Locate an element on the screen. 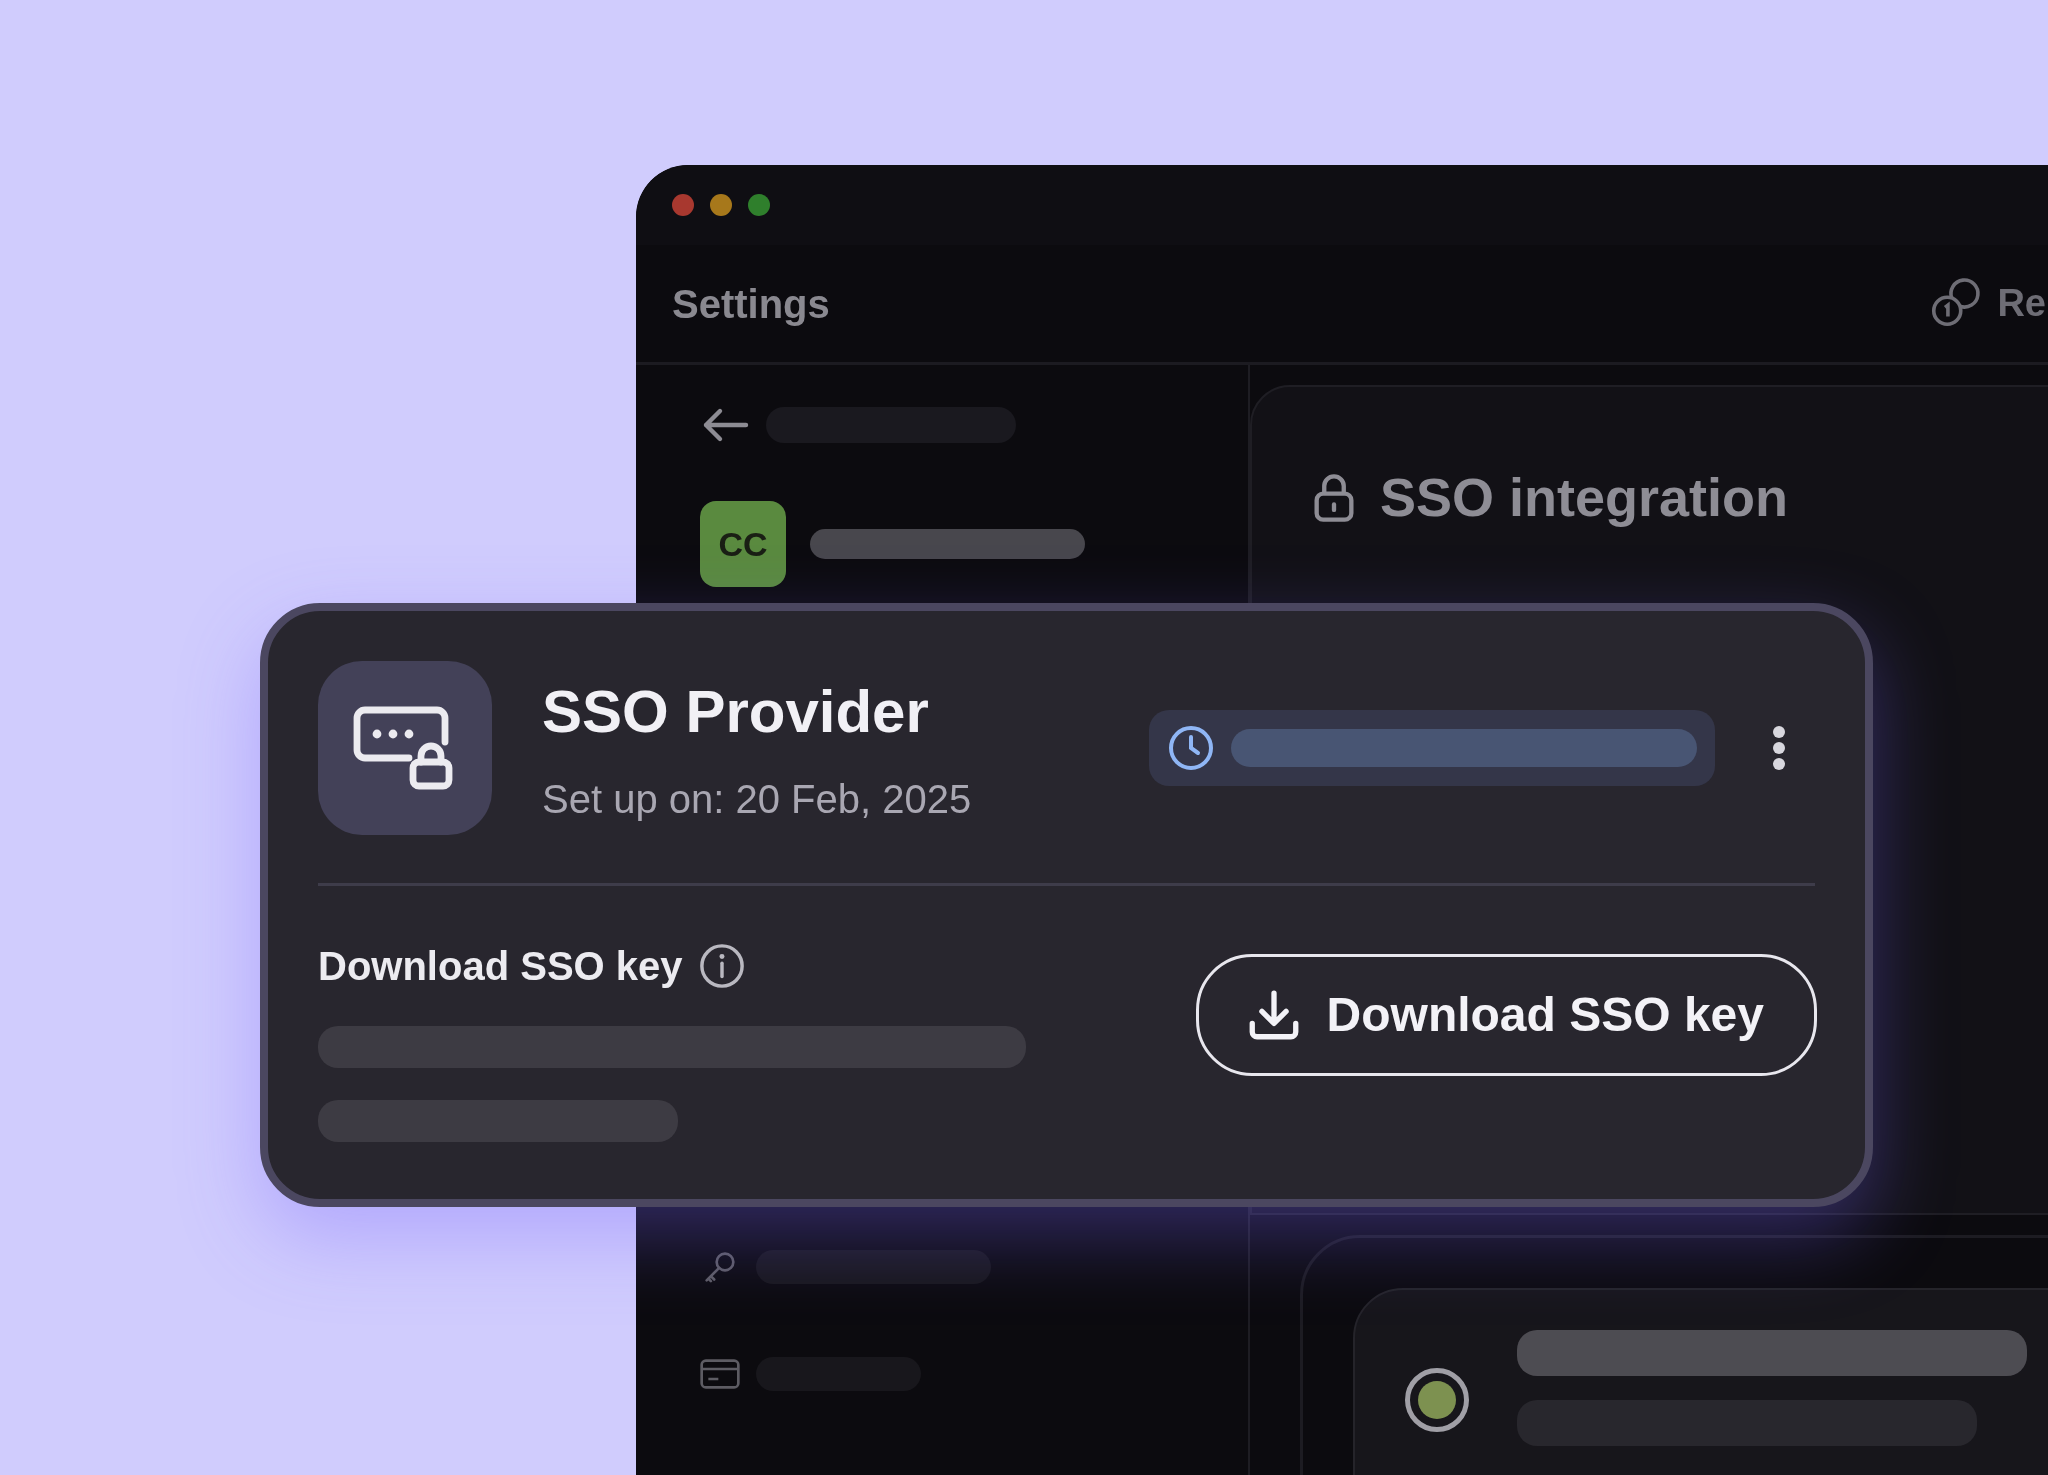  section-label: Download SSO key is located at coordinates (500, 966).